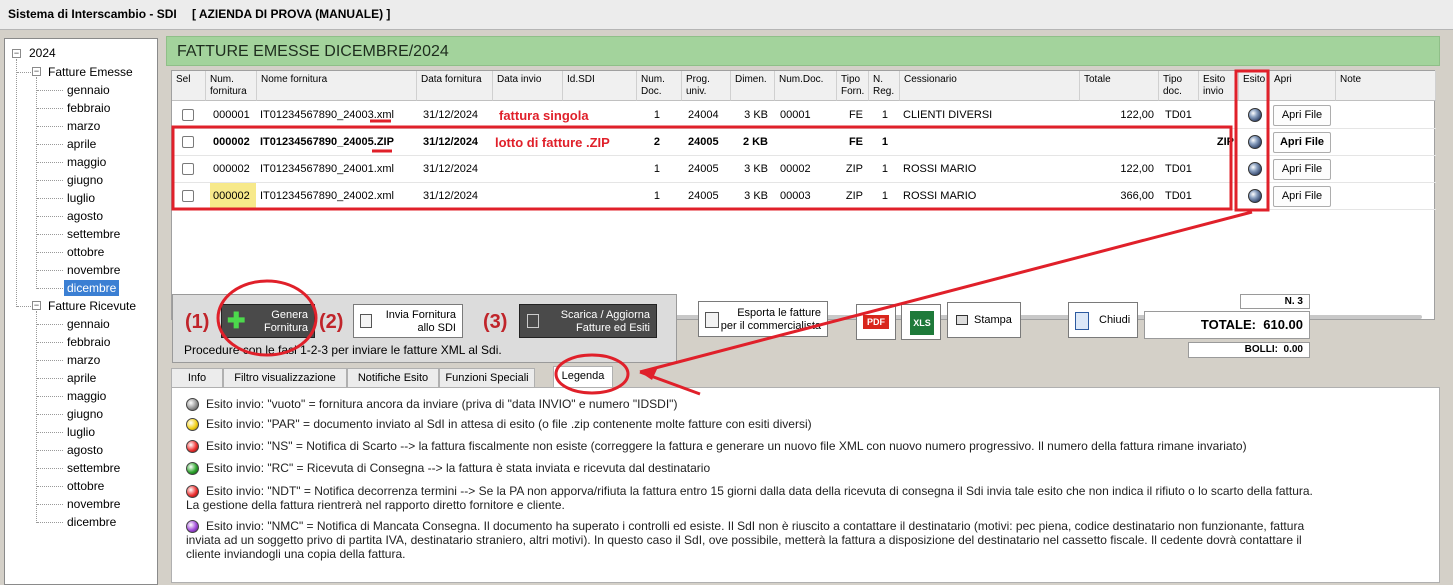 This screenshot has height=585, width=1453. I want to click on invia-label-2: allo SDI, so click(436, 328).